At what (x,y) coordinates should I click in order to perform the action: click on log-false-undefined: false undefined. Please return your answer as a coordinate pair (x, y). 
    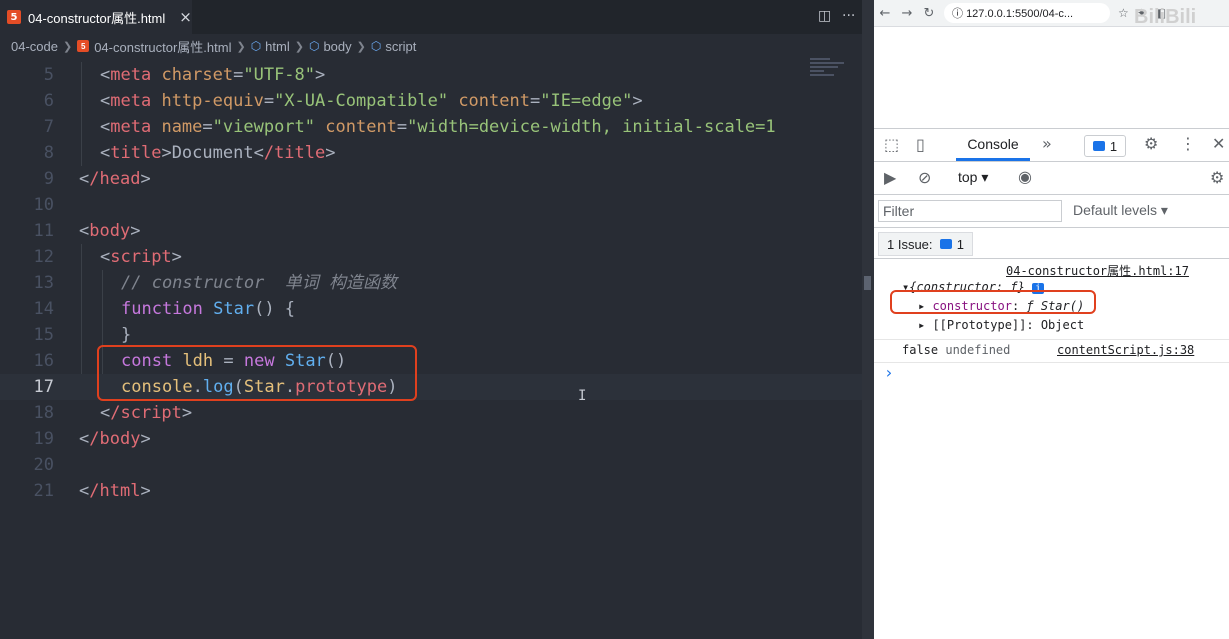
    Looking at the image, I should click on (956, 350).